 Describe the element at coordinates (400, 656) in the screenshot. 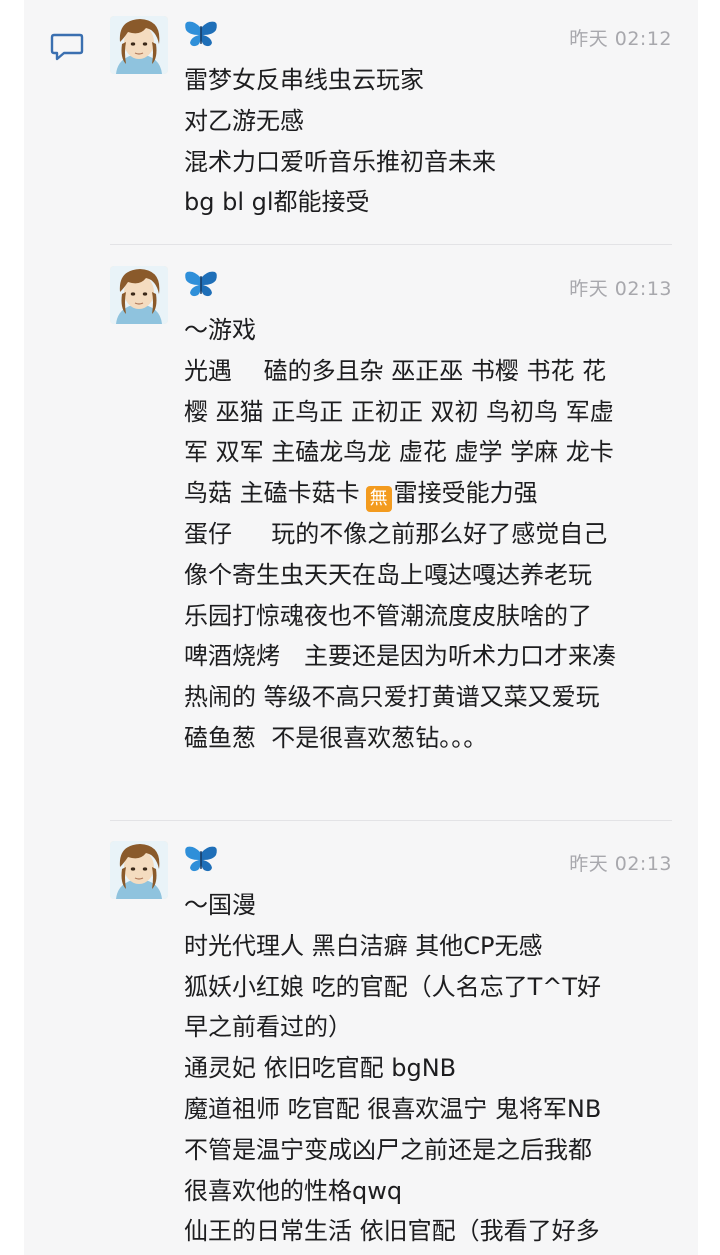

I see `text-line: 啤酒烧烤 主要还是因为听术力口才来凑` at that location.